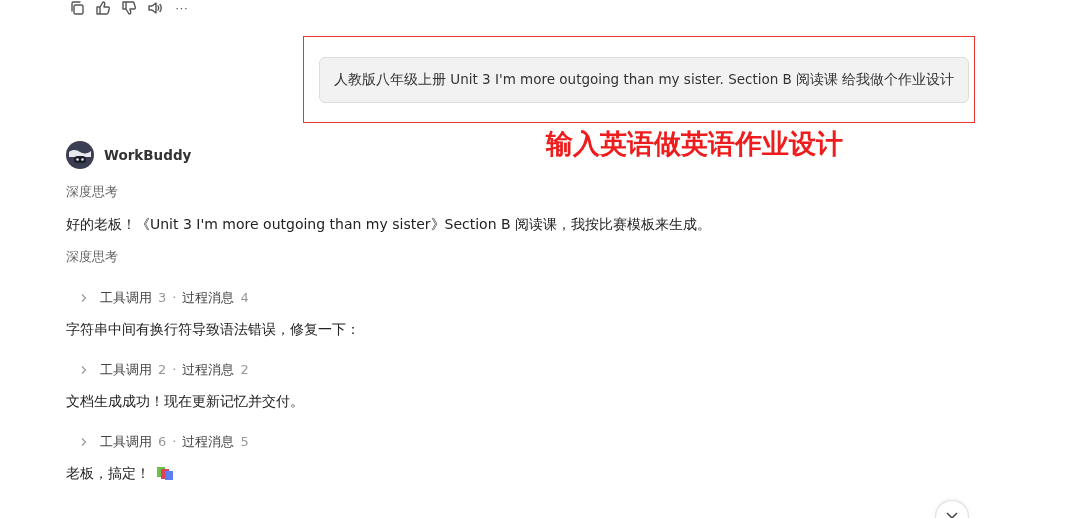 Image resolution: width=1080 pixels, height=518 pixels. I want to click on tool-summary: 工具调用 6 · 过程消息 5, so click(164, 442).